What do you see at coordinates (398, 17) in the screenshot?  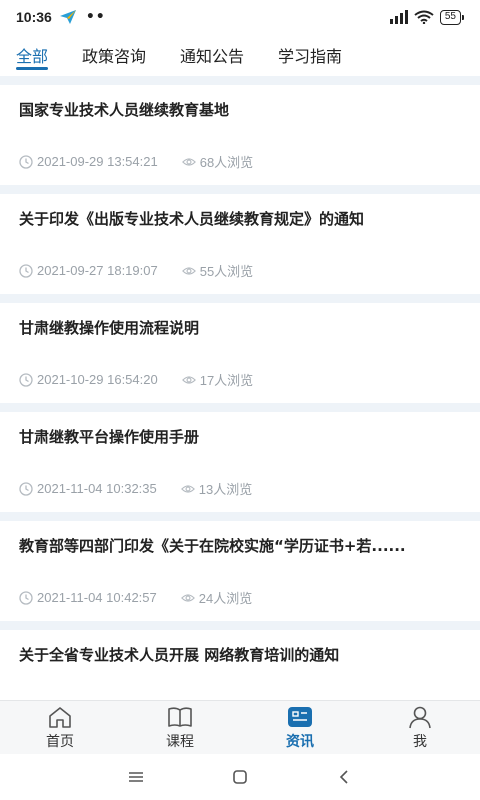 I see `signal-icon` at bounding box center [398, 17].